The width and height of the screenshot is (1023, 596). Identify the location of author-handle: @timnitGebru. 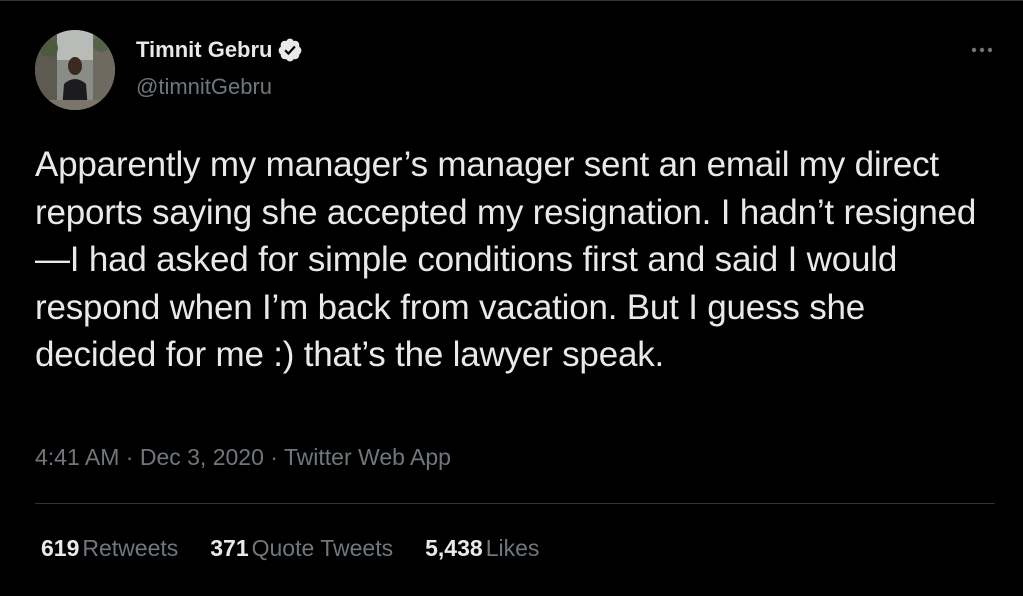
(204, 87).